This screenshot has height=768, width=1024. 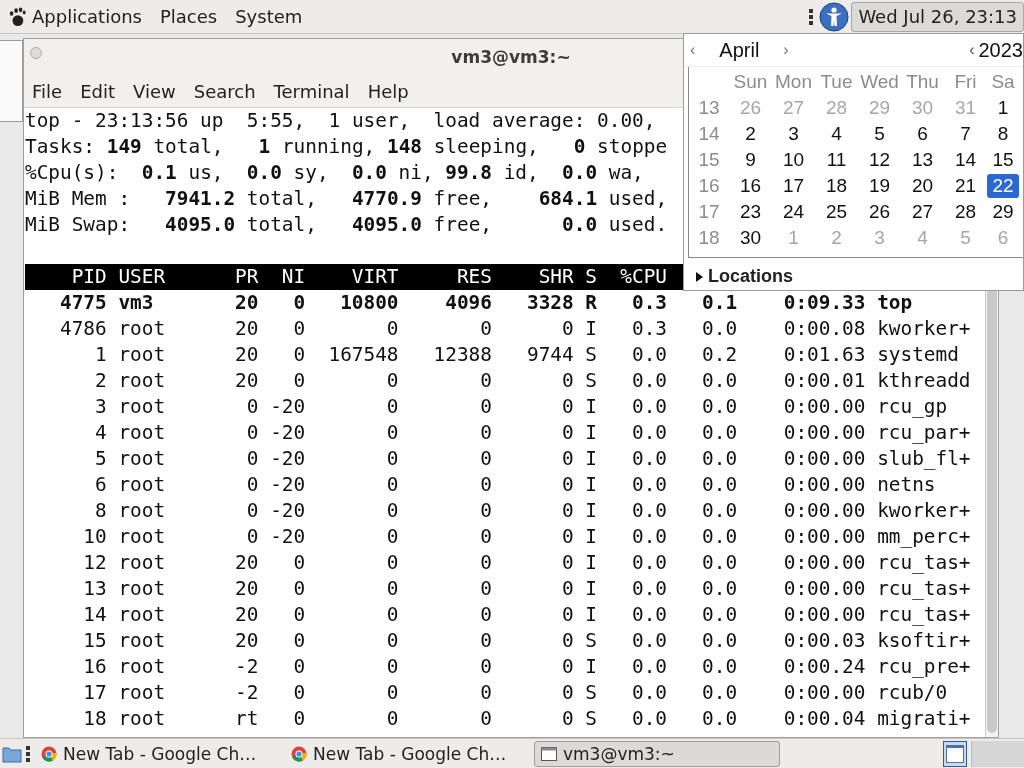 What do you see at coordinates (836, 212) in the screenshot?
I see `calendar-day: 25` at bounding box center [836, 212].